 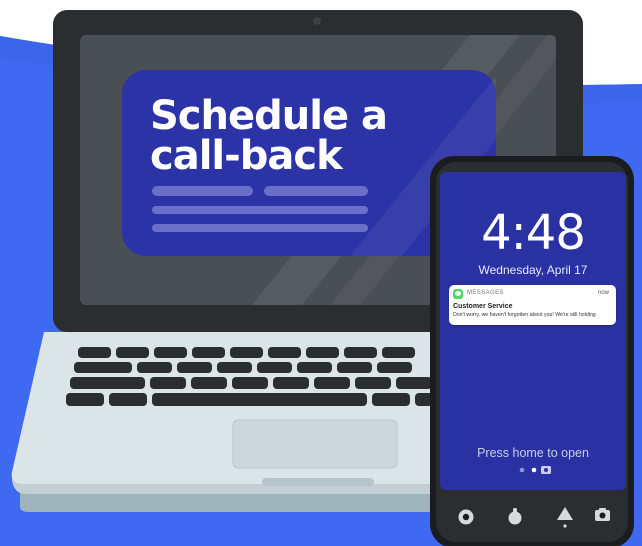 What do you see at coordinates (317, 21) in the screenshot?
I see `webcam-icon` at bounding box center [317, 21].